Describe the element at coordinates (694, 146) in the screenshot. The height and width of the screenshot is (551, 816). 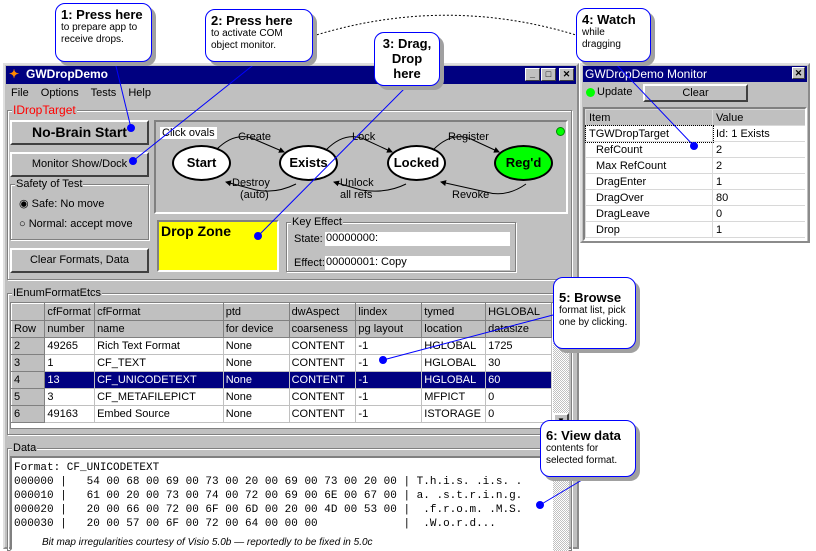
I see `leader-4-dot` at that location.